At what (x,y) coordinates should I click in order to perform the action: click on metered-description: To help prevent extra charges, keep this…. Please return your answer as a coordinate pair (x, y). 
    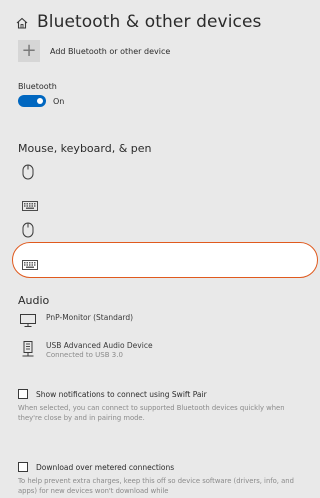
    Looking at the image, I should click on (156, 486).